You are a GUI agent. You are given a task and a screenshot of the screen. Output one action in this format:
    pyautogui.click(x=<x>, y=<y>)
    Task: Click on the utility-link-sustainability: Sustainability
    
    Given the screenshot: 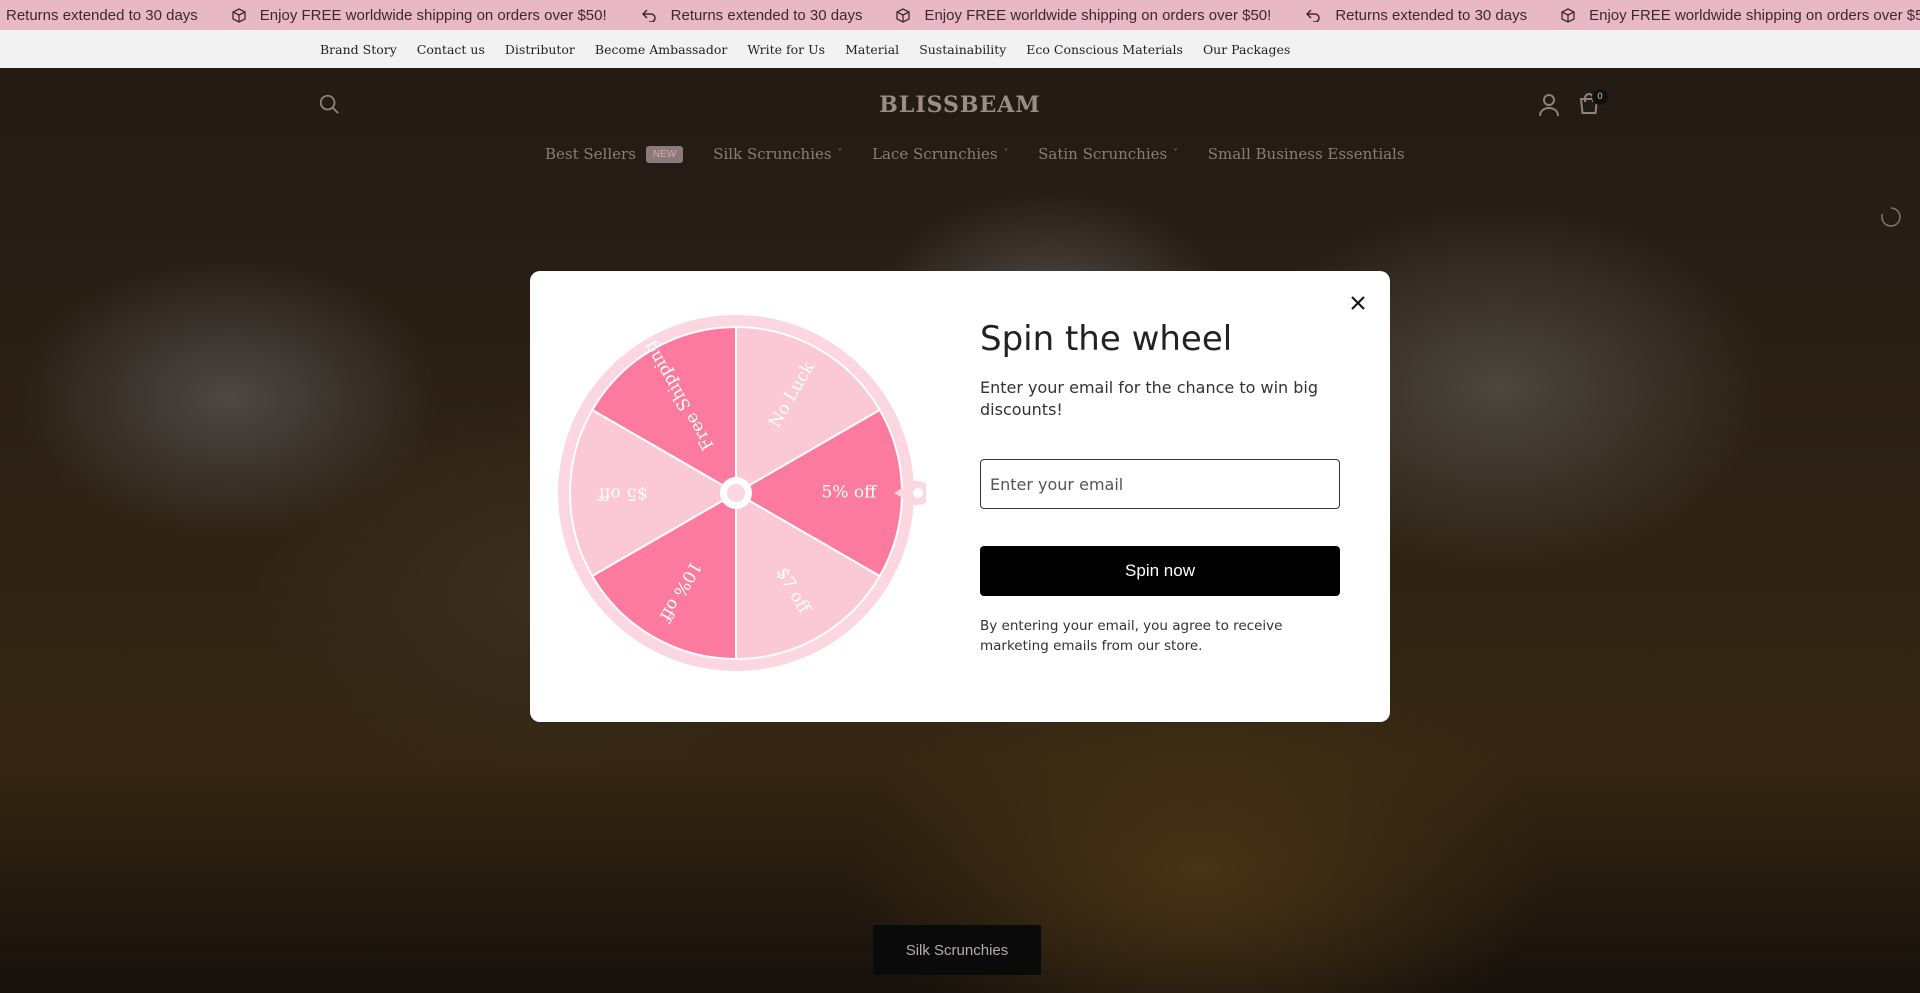 What is the action you would take?
    pyautogui.click(x=962, y=49)
    